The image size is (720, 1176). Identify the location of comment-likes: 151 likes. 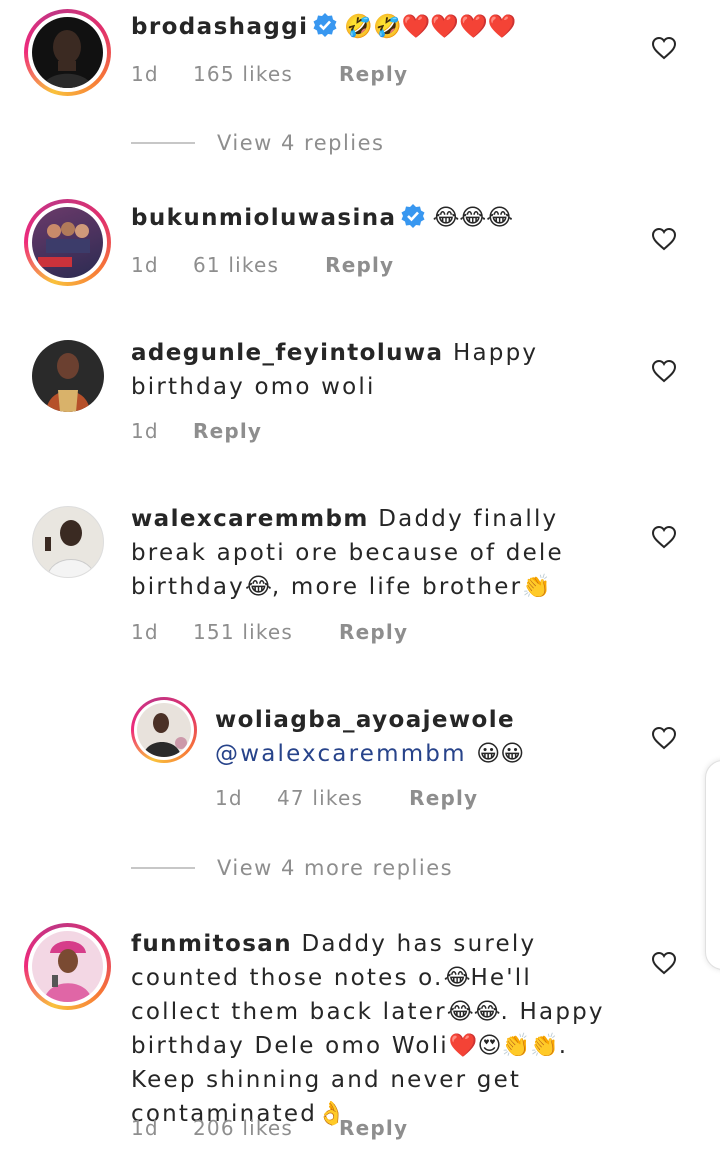
(243, 632).